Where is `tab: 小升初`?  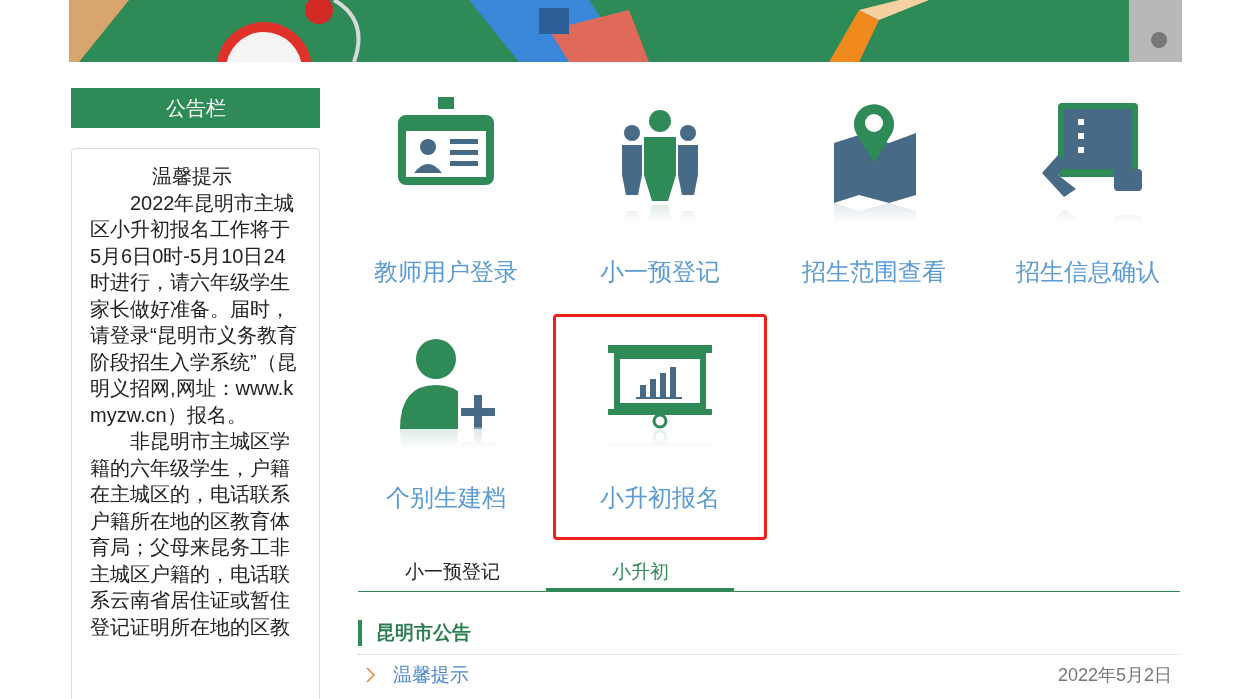
tab: 小升初 is located at coordinates (640, 574).